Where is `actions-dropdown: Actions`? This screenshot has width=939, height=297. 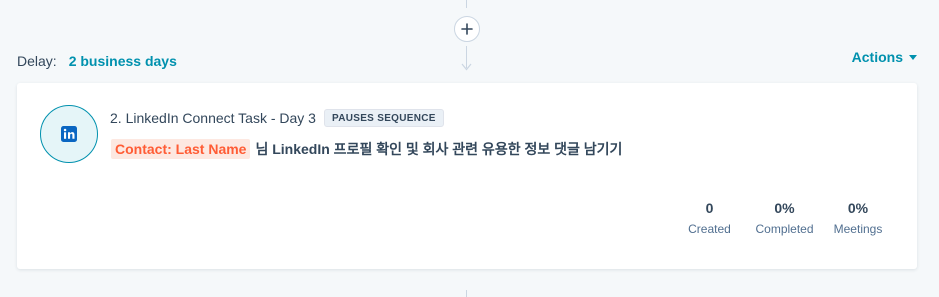
actions-dropdown: Actions is located at coordinates (884, 57).